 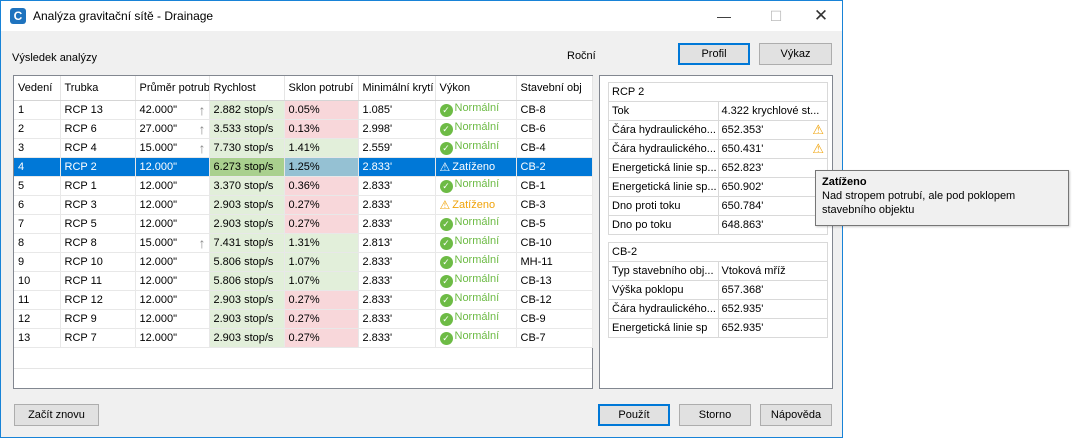 What do you see at coordinates (718, 149) in the screenshot?
I see `property-row: Čára hydraulického... 650.431' ⚠` at bounding box center [718, 149].